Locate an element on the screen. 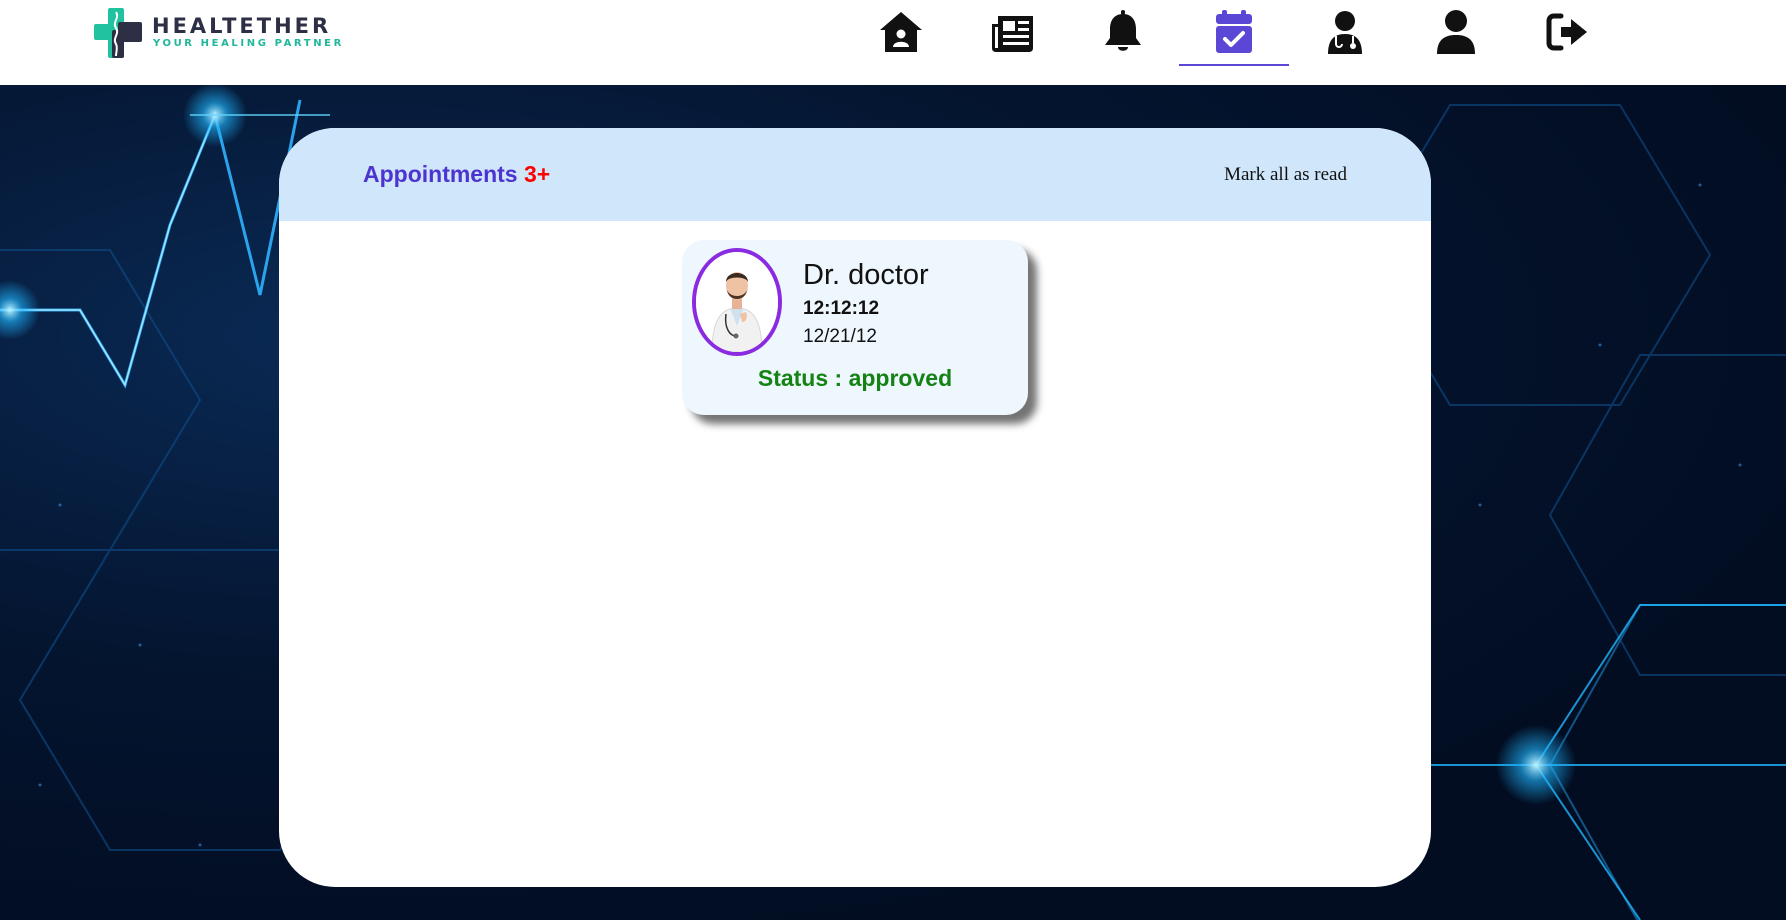 The height and width of the screenshot is (920, 1786). user-icon is located at coordinates (1456, 32).